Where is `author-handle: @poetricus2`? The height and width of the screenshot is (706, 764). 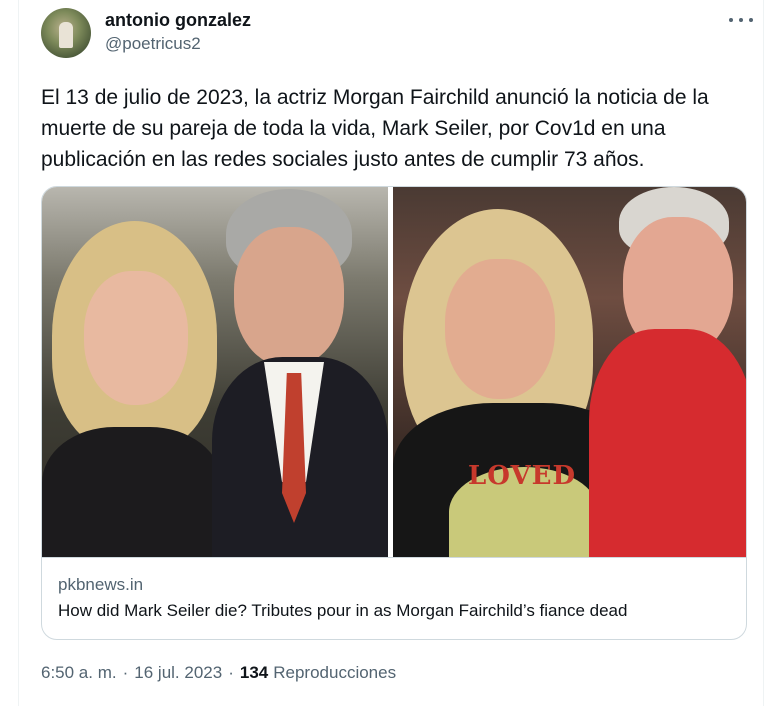
author-handle: @poetricus2 is located at coordinates (178, 44).